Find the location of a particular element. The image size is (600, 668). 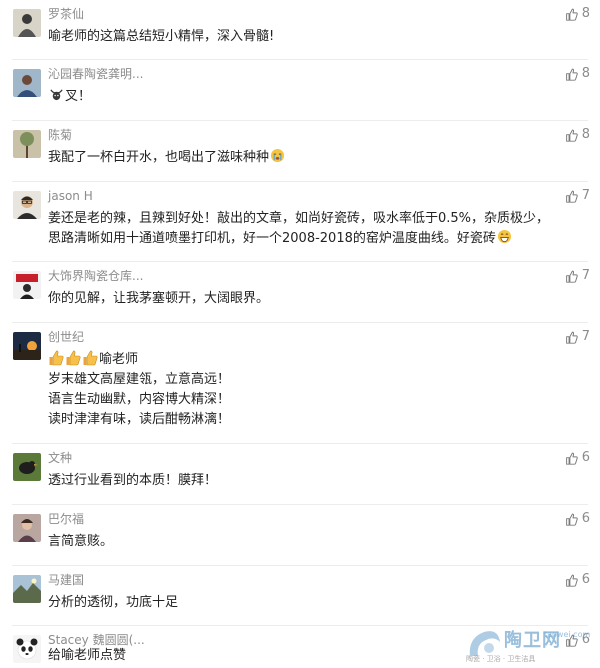

comment-text: 喻老师的这篇总结短小精悍，深入骨髓! is located at coordinates (318, 37).